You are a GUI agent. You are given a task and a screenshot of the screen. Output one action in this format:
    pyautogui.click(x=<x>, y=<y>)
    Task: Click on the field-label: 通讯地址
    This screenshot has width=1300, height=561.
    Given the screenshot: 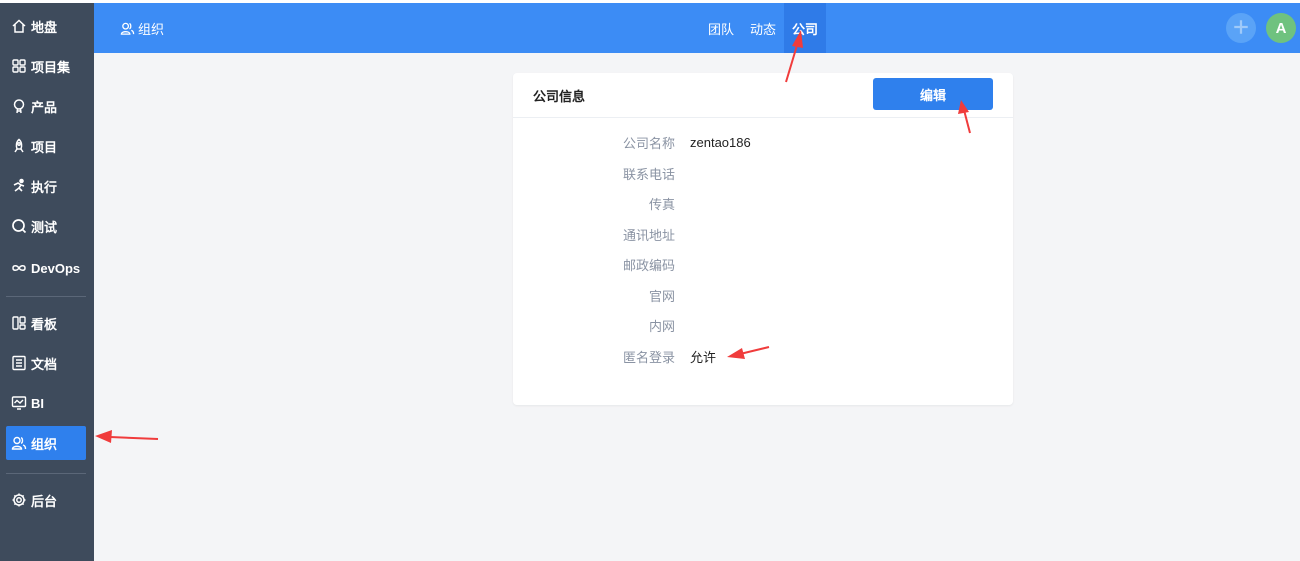 What is the action you would take?
    pyautogui.click(x=648, y=235)
    